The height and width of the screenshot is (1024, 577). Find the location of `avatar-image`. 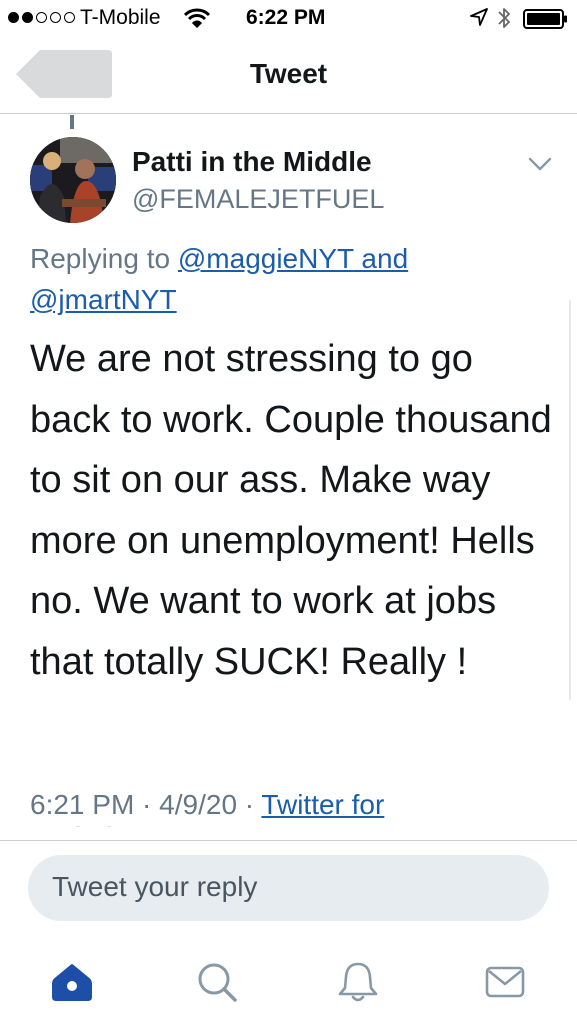

avatar-image is located at coordinates (73, 180).